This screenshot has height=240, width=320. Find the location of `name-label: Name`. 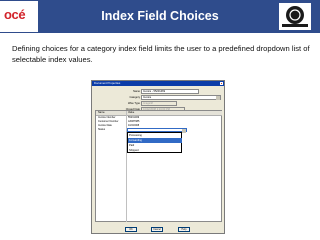

name-label: Name is located at coordinates (136, 91).